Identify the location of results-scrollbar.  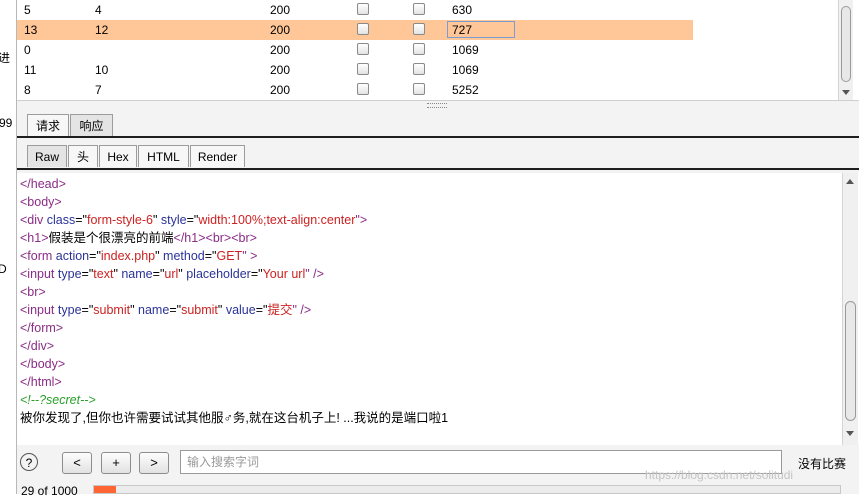
(845, 50).